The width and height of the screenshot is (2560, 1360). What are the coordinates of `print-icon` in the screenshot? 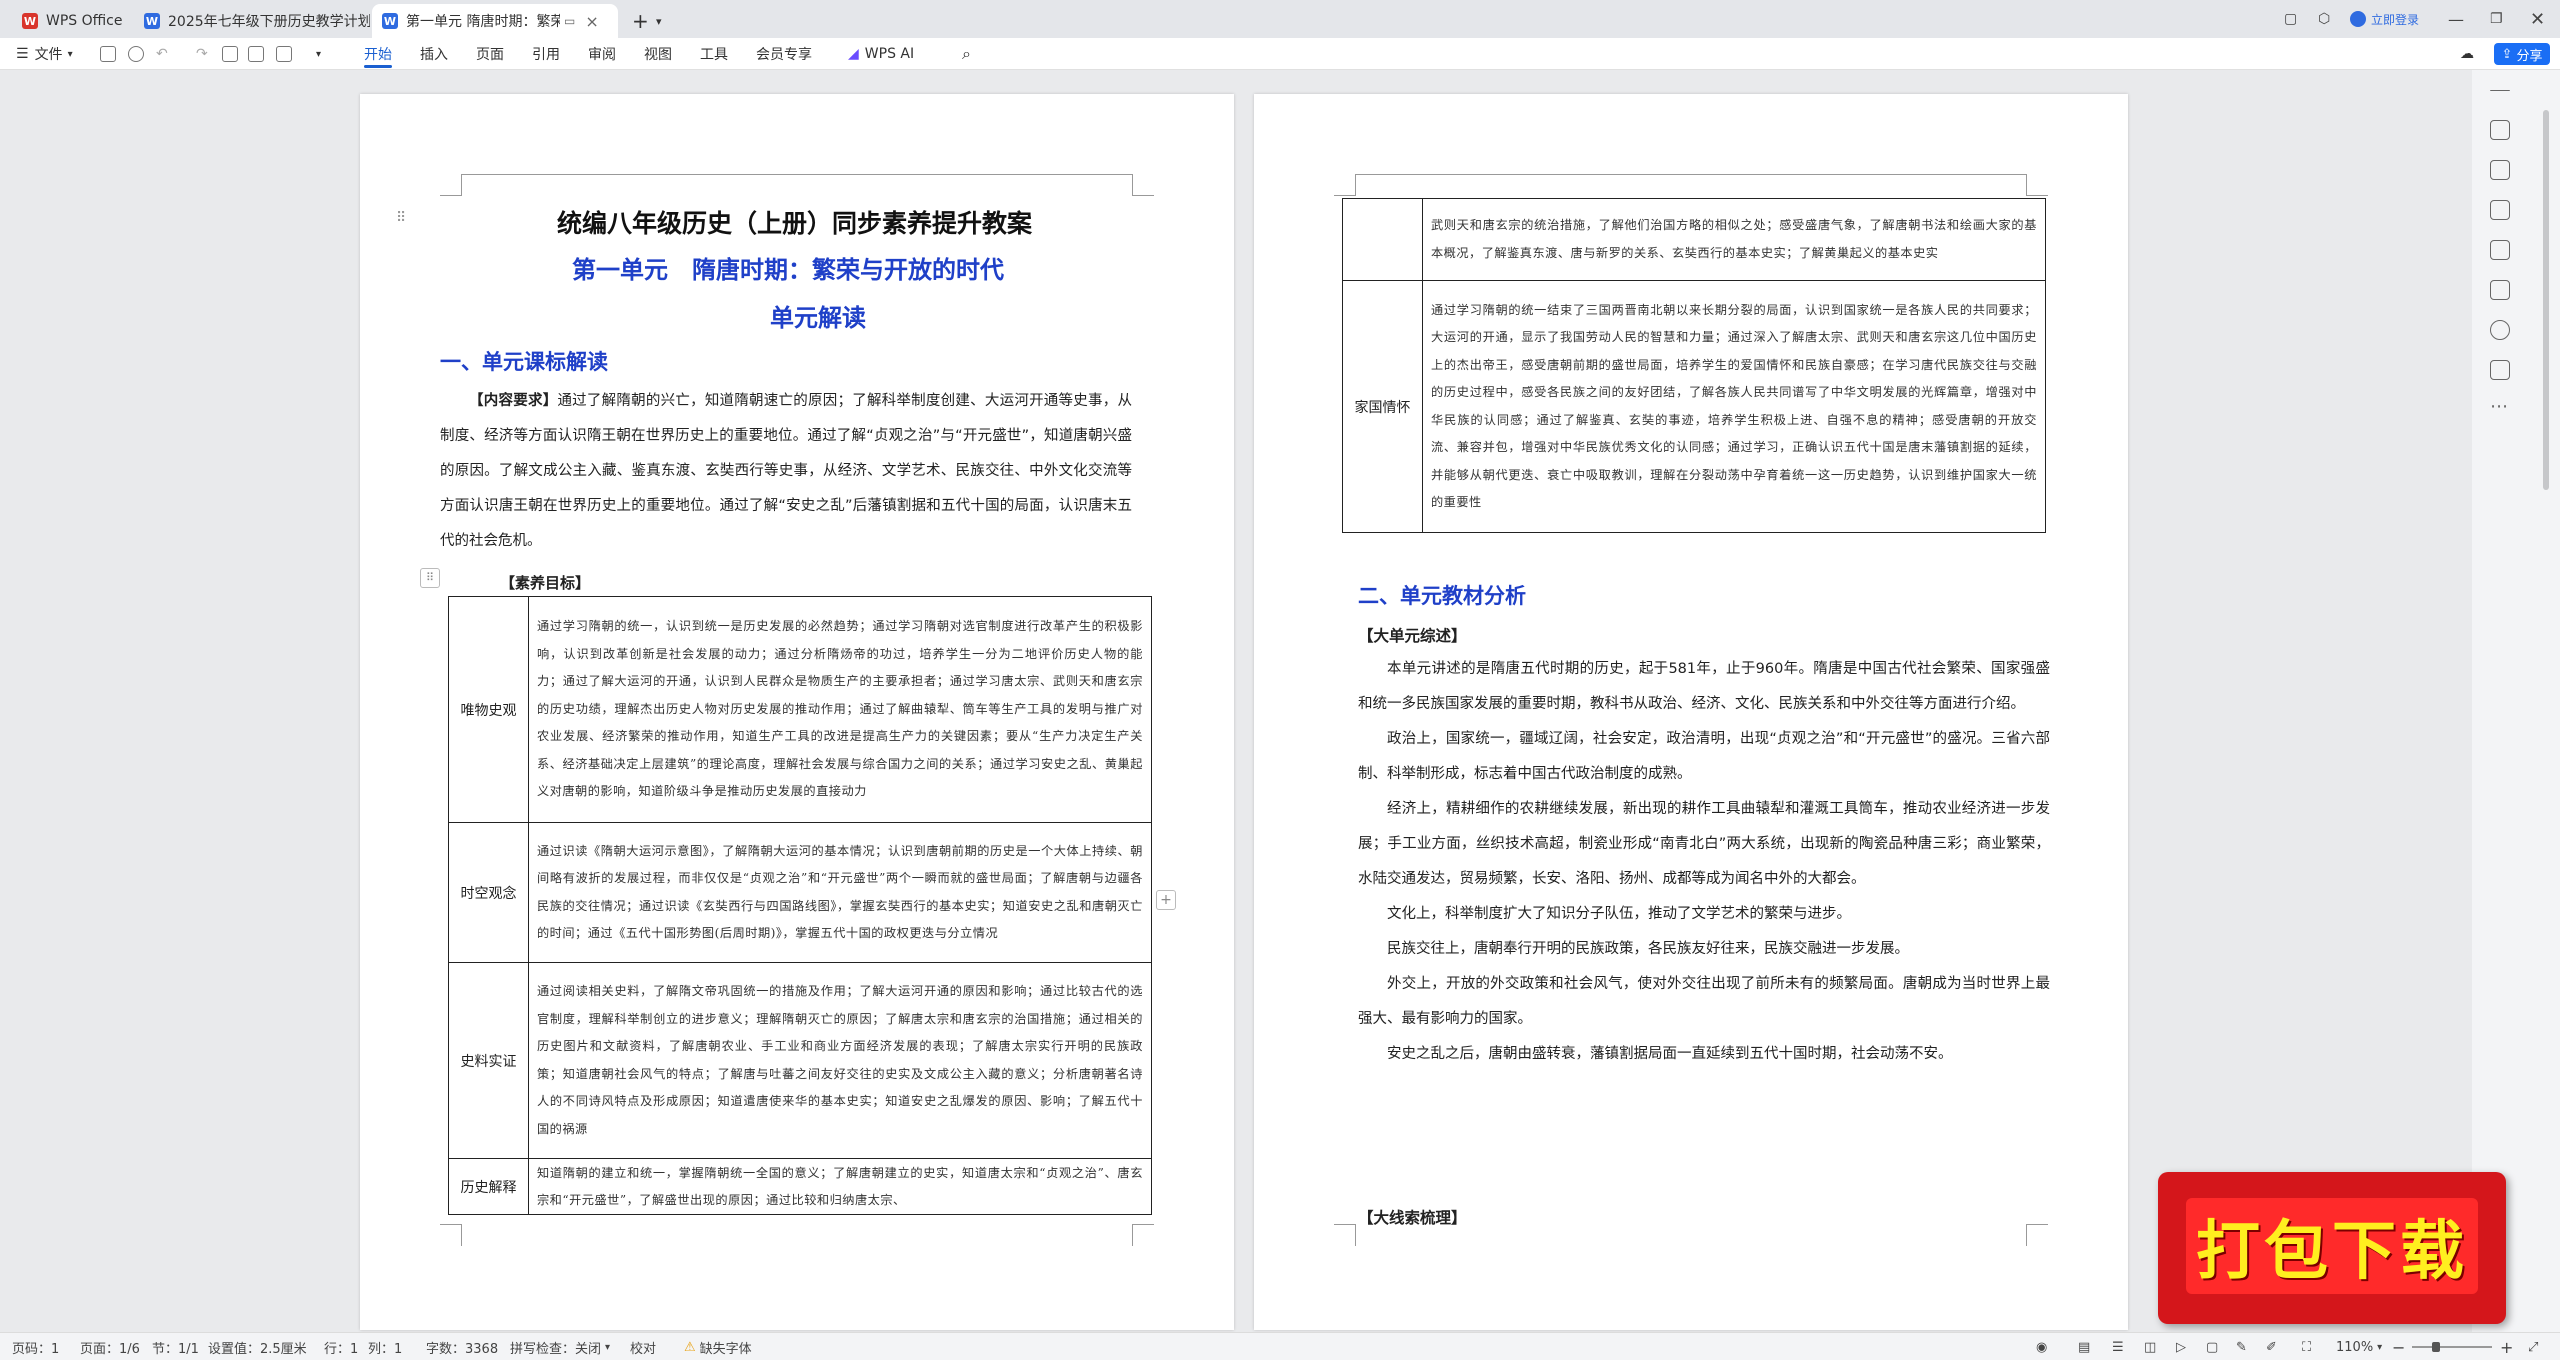 It's located at (230, 54).